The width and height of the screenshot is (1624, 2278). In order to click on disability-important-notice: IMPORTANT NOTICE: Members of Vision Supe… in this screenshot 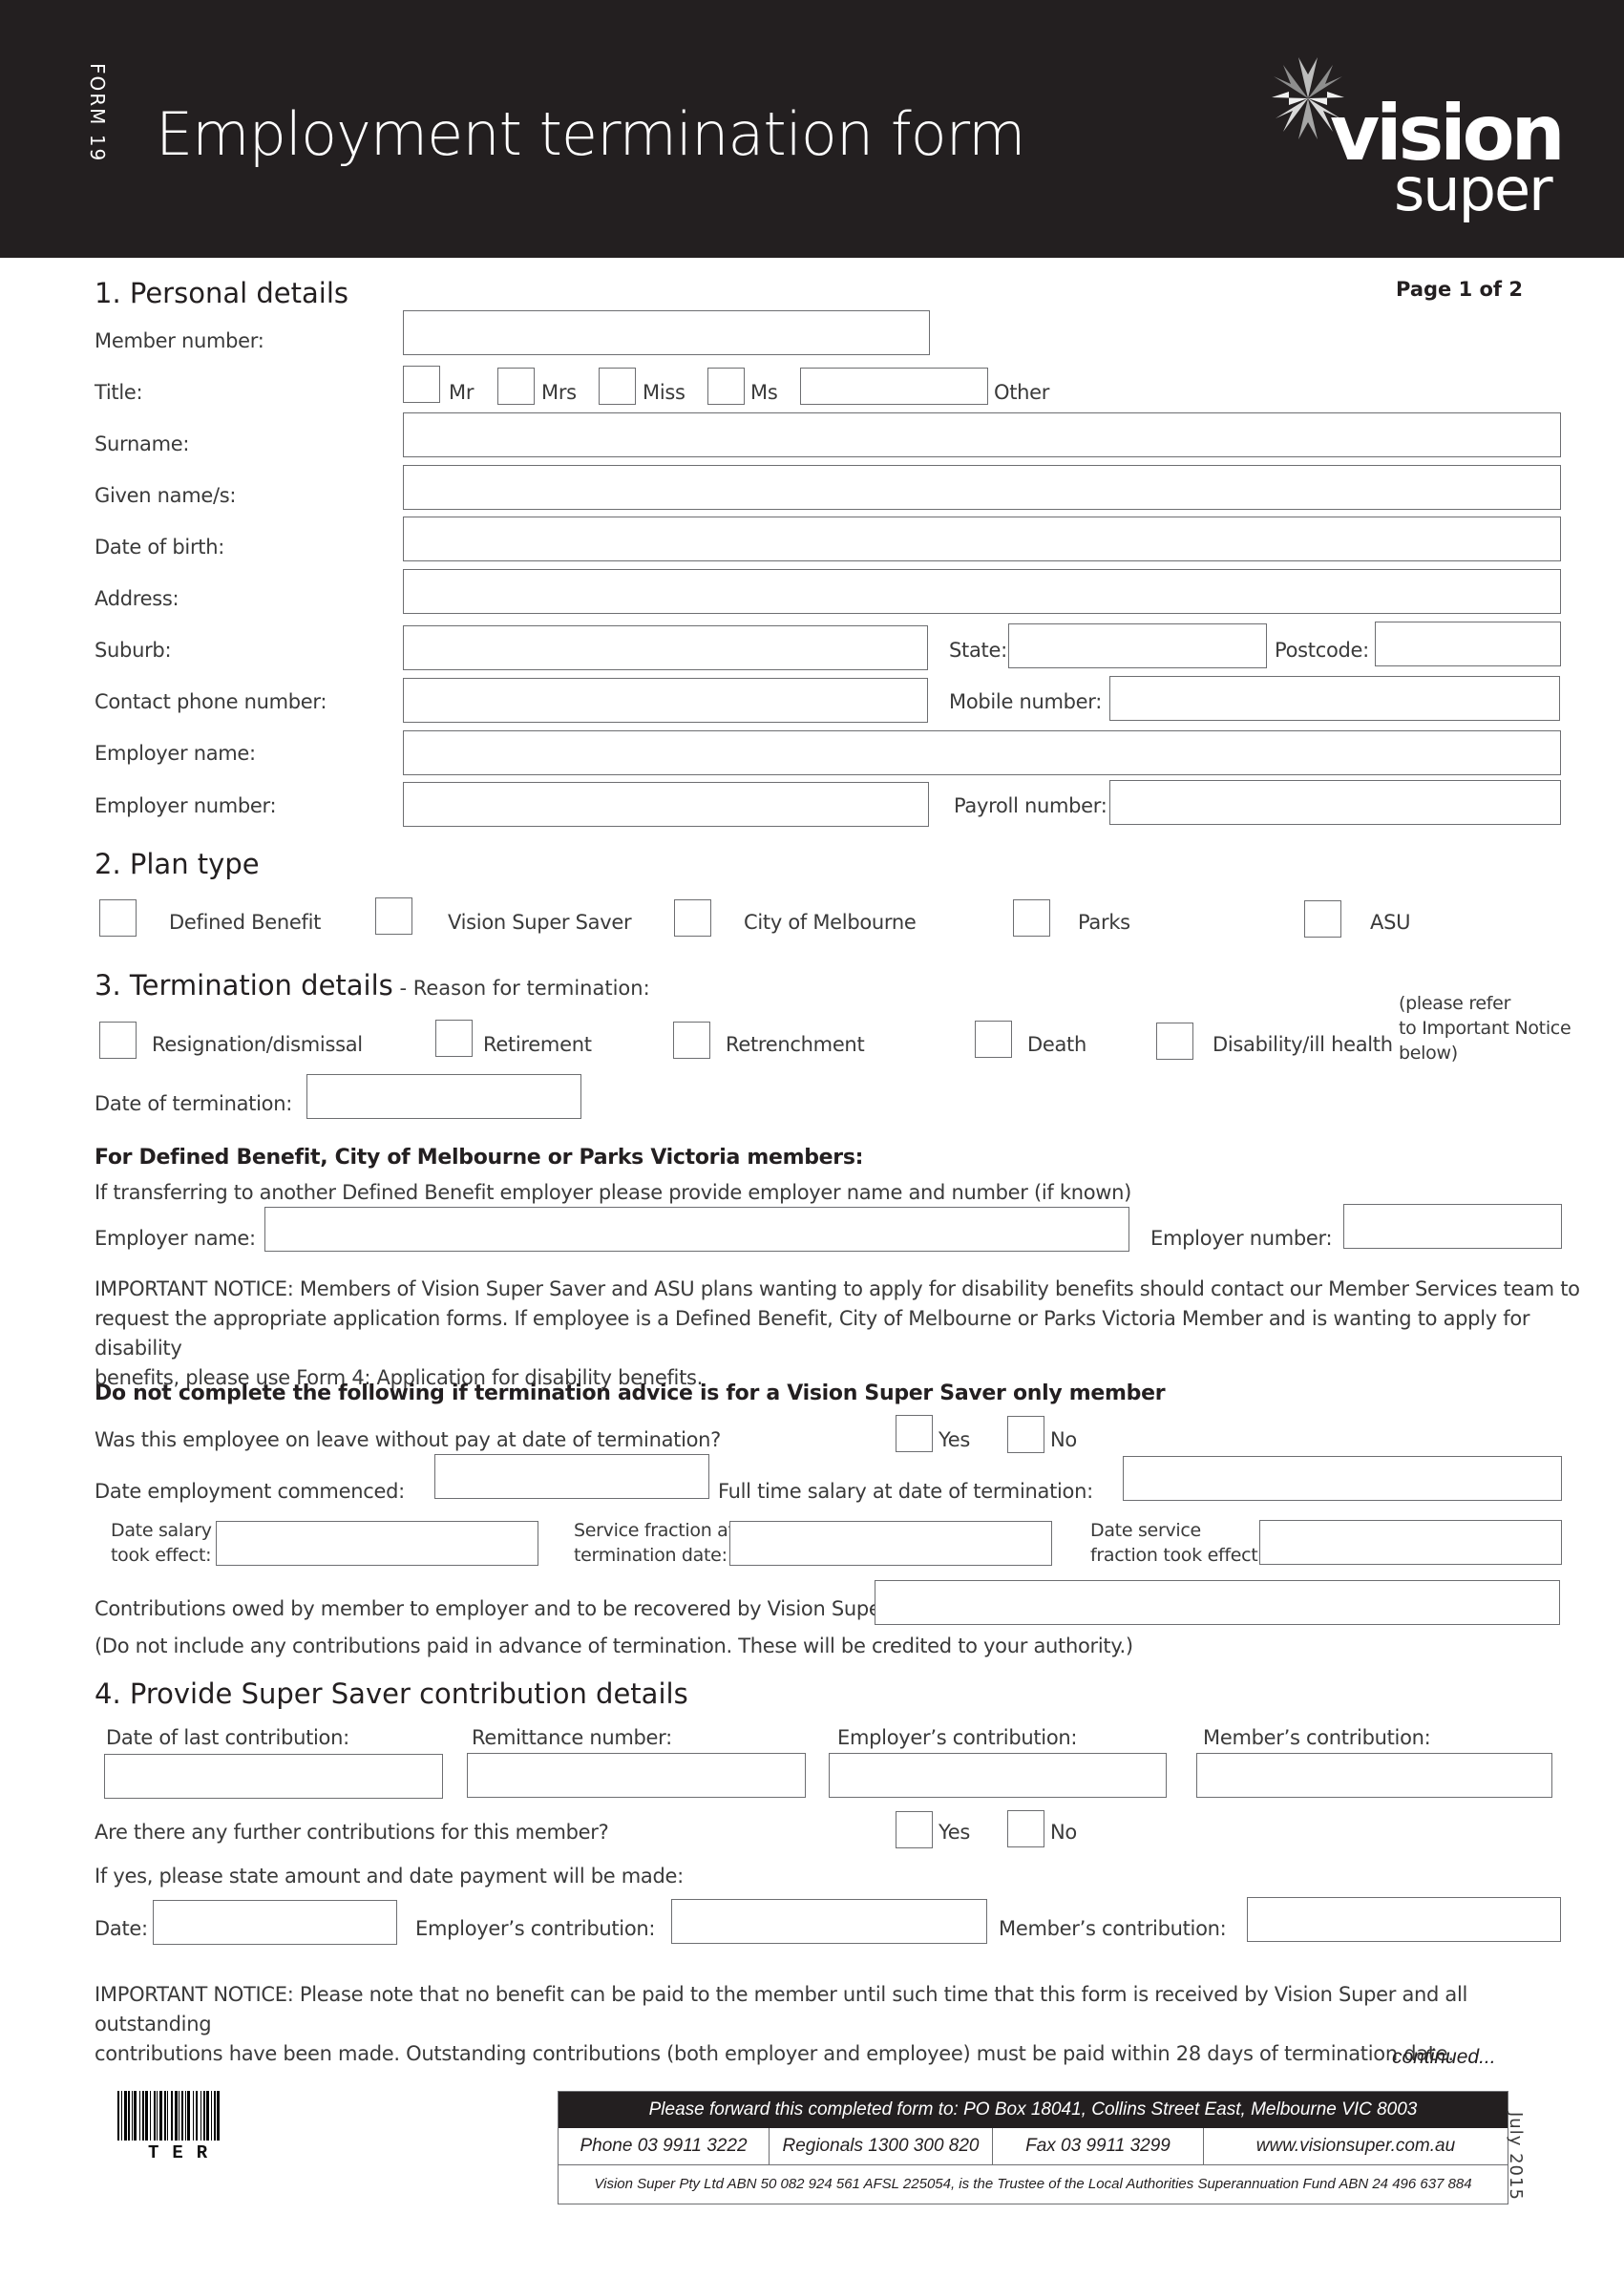, I will do `click(839, 1334)`.